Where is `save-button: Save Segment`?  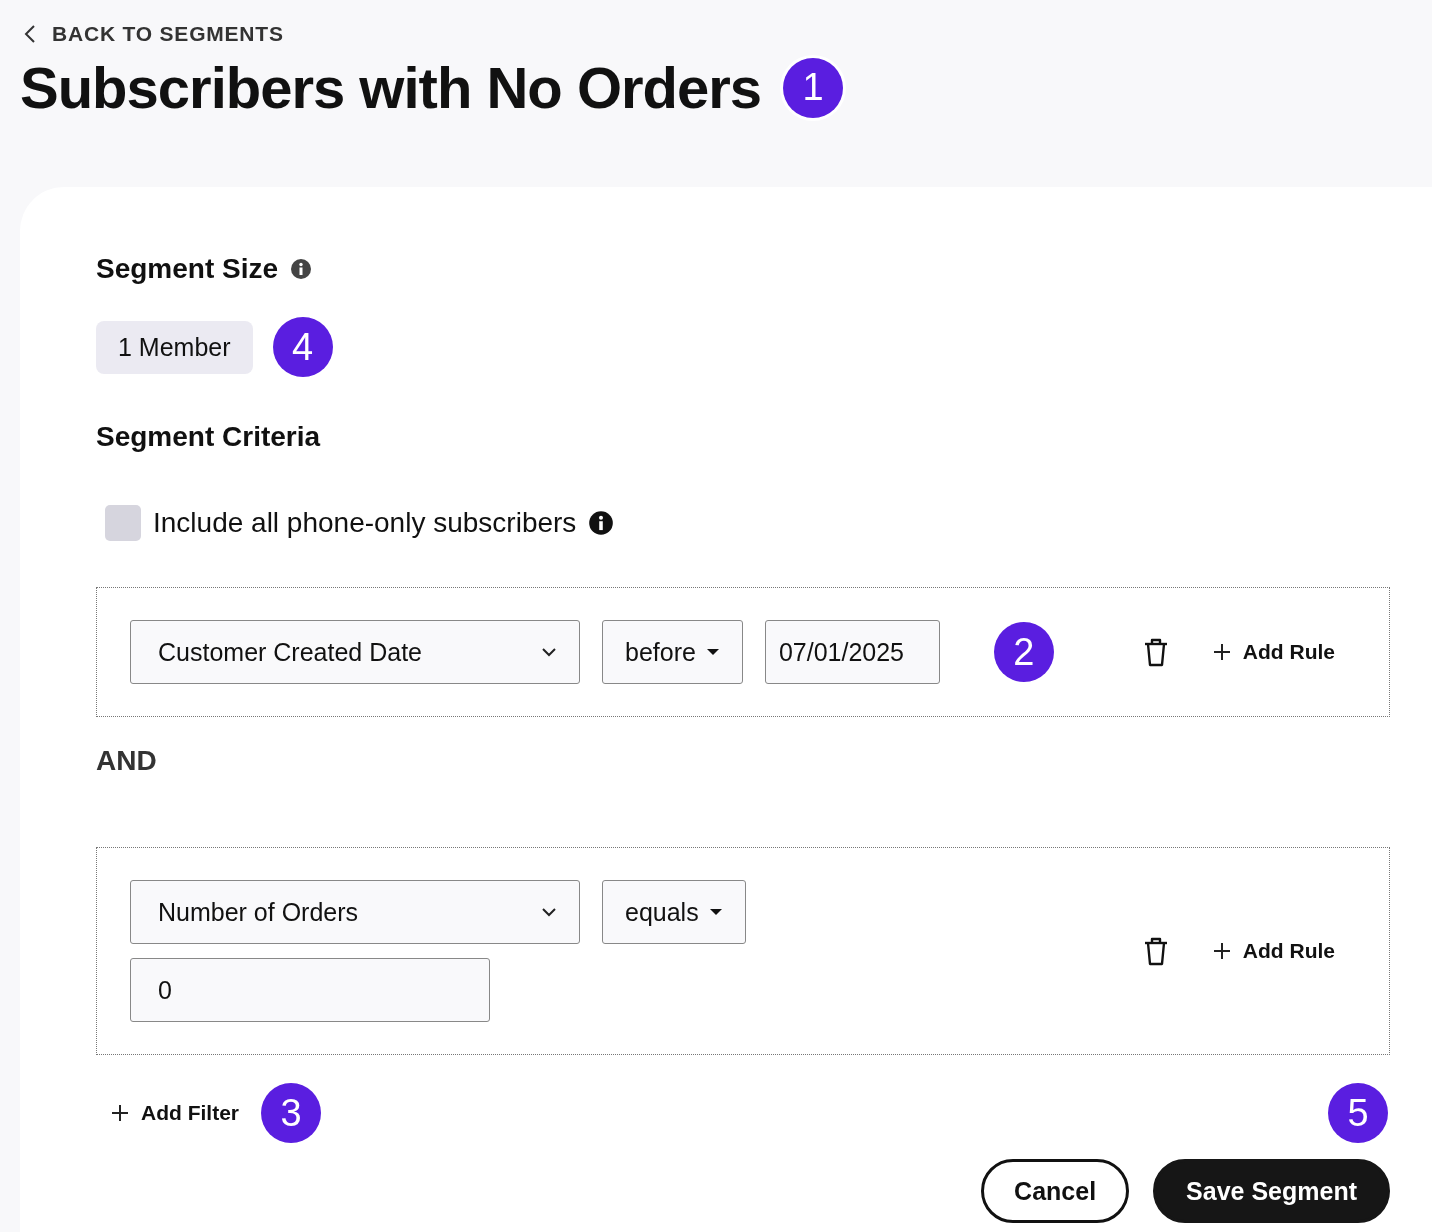
save-button: Save Segment is located at coordinates (1271, 1191).